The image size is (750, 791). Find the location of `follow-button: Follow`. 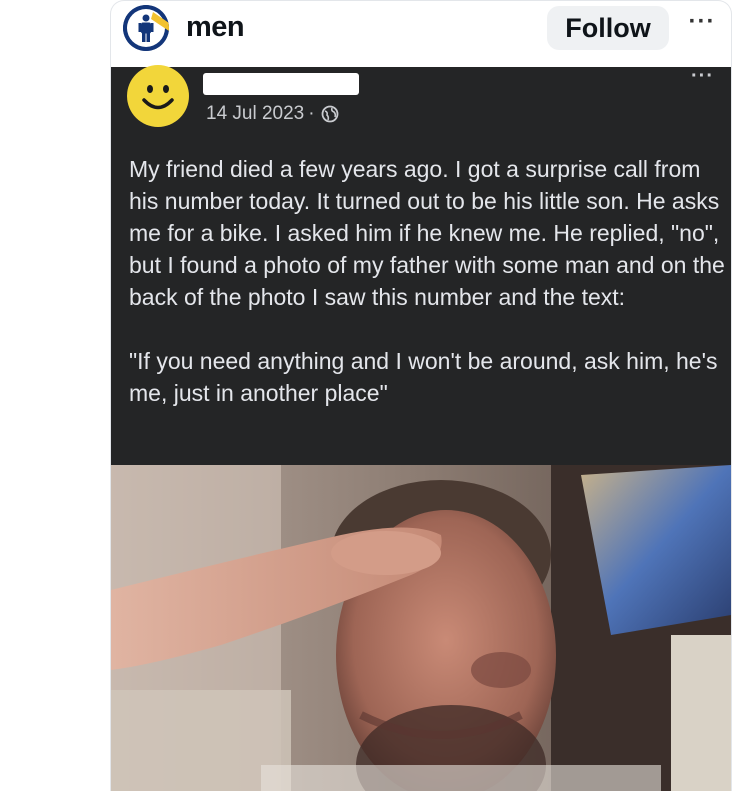

follow-button: Follow is located at coordinates (608, 28).